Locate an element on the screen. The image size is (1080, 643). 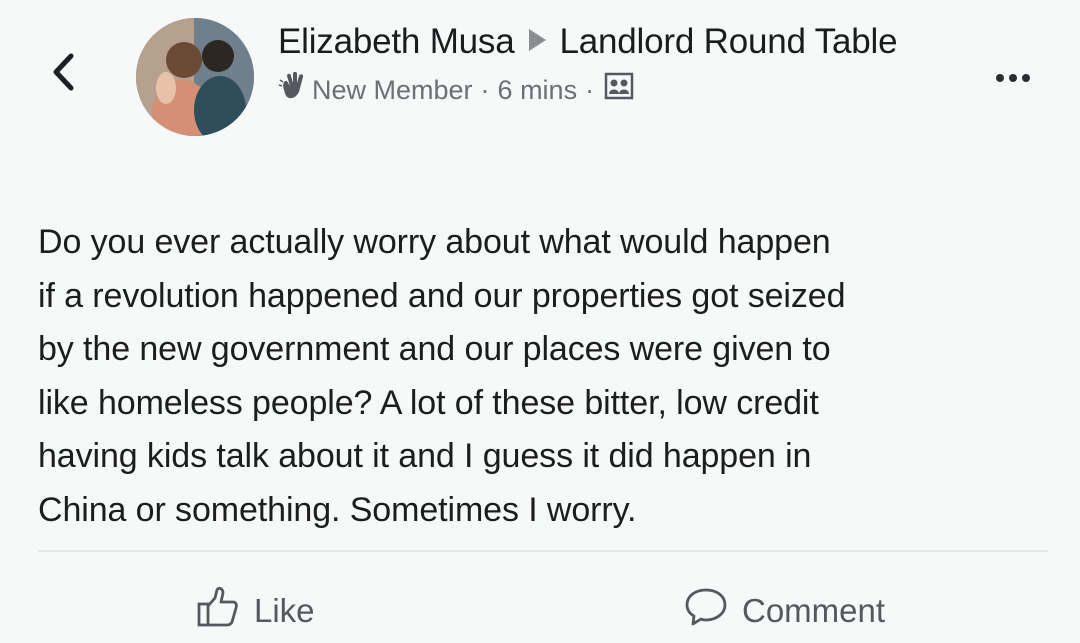
avatar is located at coordinates (195, 77).